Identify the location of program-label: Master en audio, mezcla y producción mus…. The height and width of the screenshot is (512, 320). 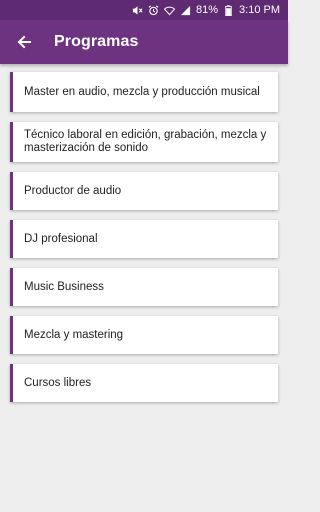
(142, 91).